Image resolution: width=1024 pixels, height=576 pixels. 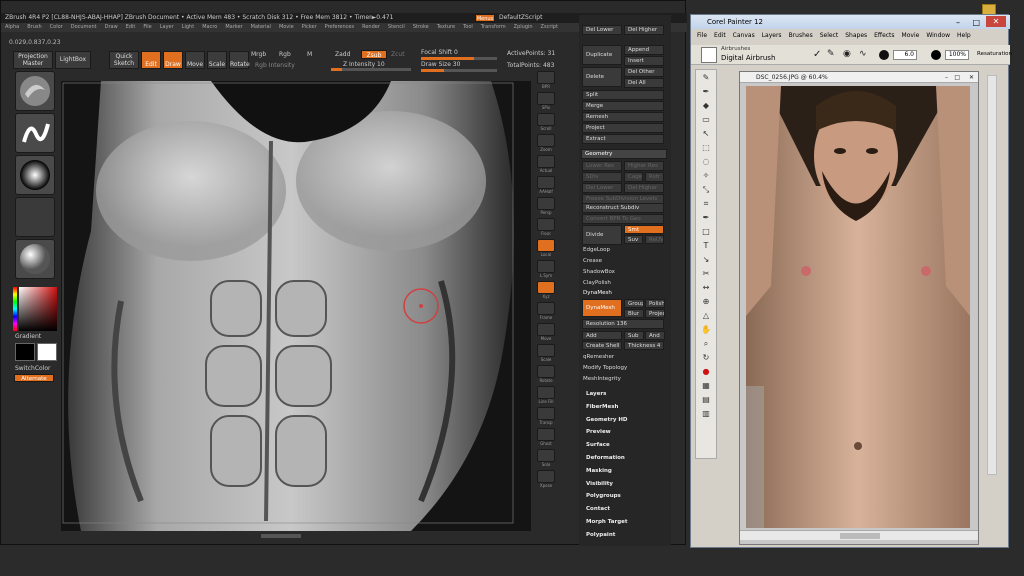 What do you see at coordinates (446, 27) in the screenshot?
I see `menu-texture: Texture` at bounding box center [446, 27].